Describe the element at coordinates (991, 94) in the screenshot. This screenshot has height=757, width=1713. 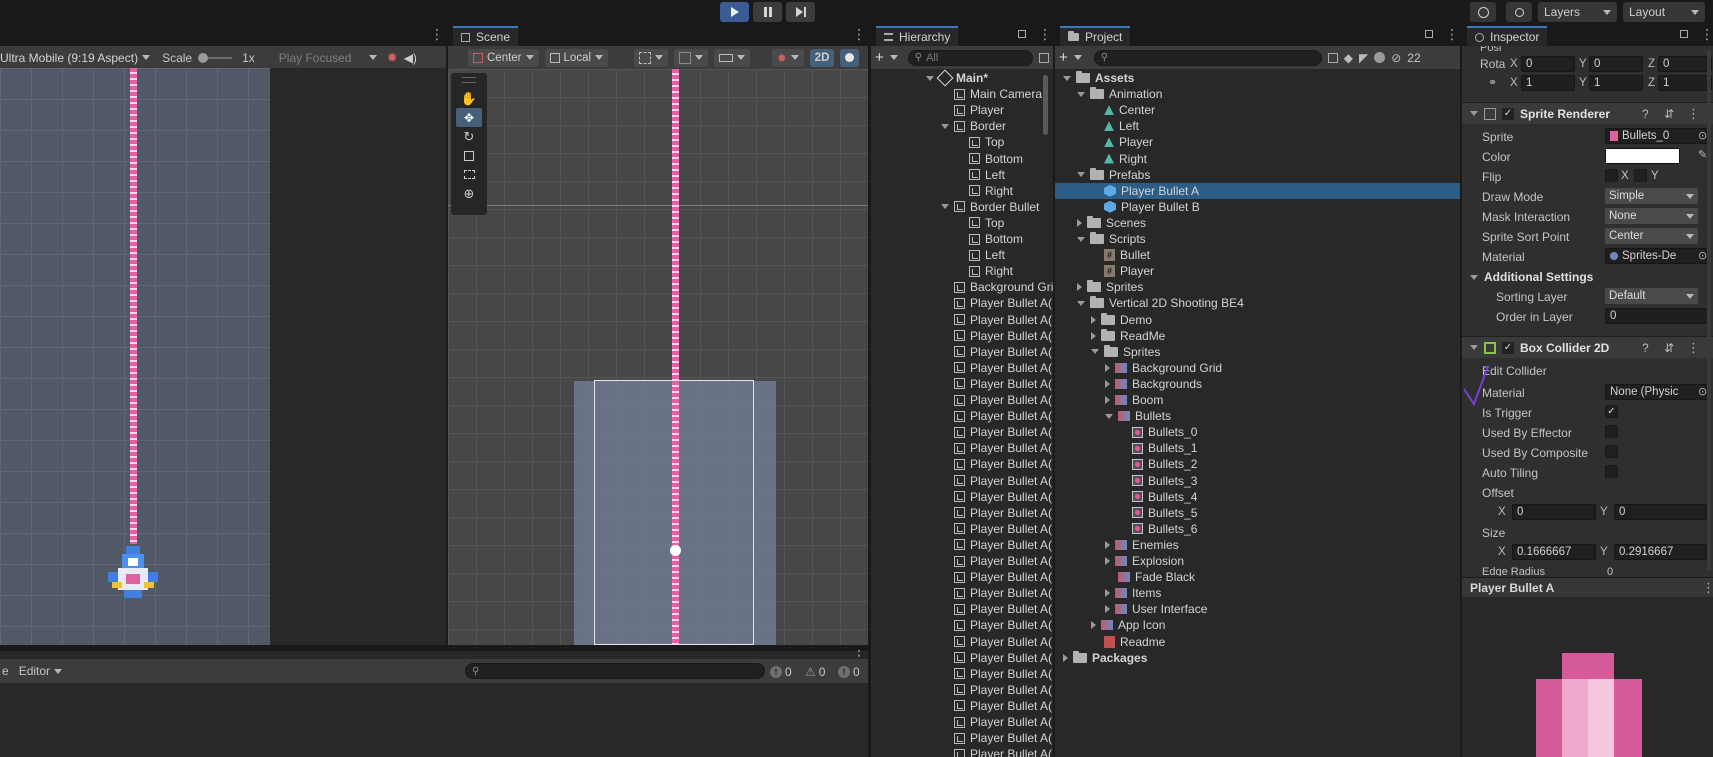
I see `hierarchy-tree-item: Main Camera` at that location.